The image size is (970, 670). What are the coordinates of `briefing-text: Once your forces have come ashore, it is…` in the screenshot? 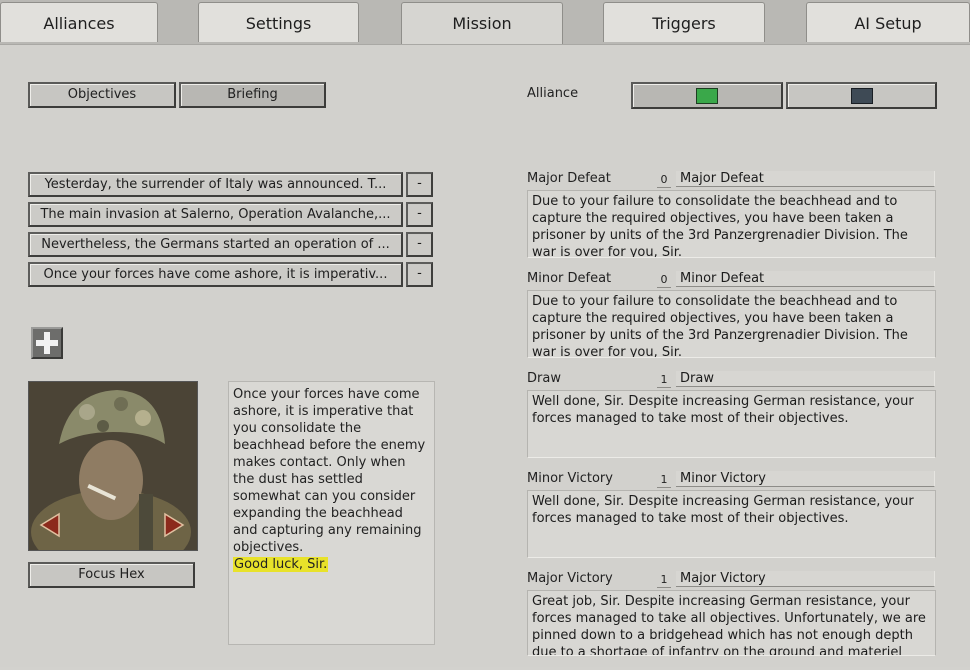 It's located at (329, 471).